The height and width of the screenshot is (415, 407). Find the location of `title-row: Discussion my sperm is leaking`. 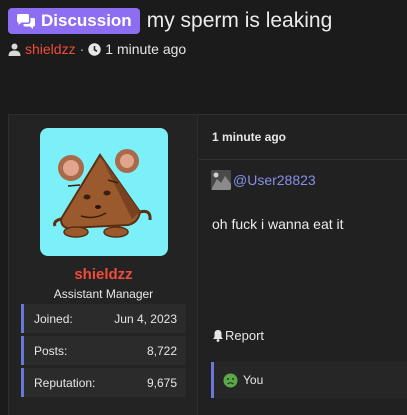

title-row: Discussion my sperm is leaking is located at coordinates (207, 21).